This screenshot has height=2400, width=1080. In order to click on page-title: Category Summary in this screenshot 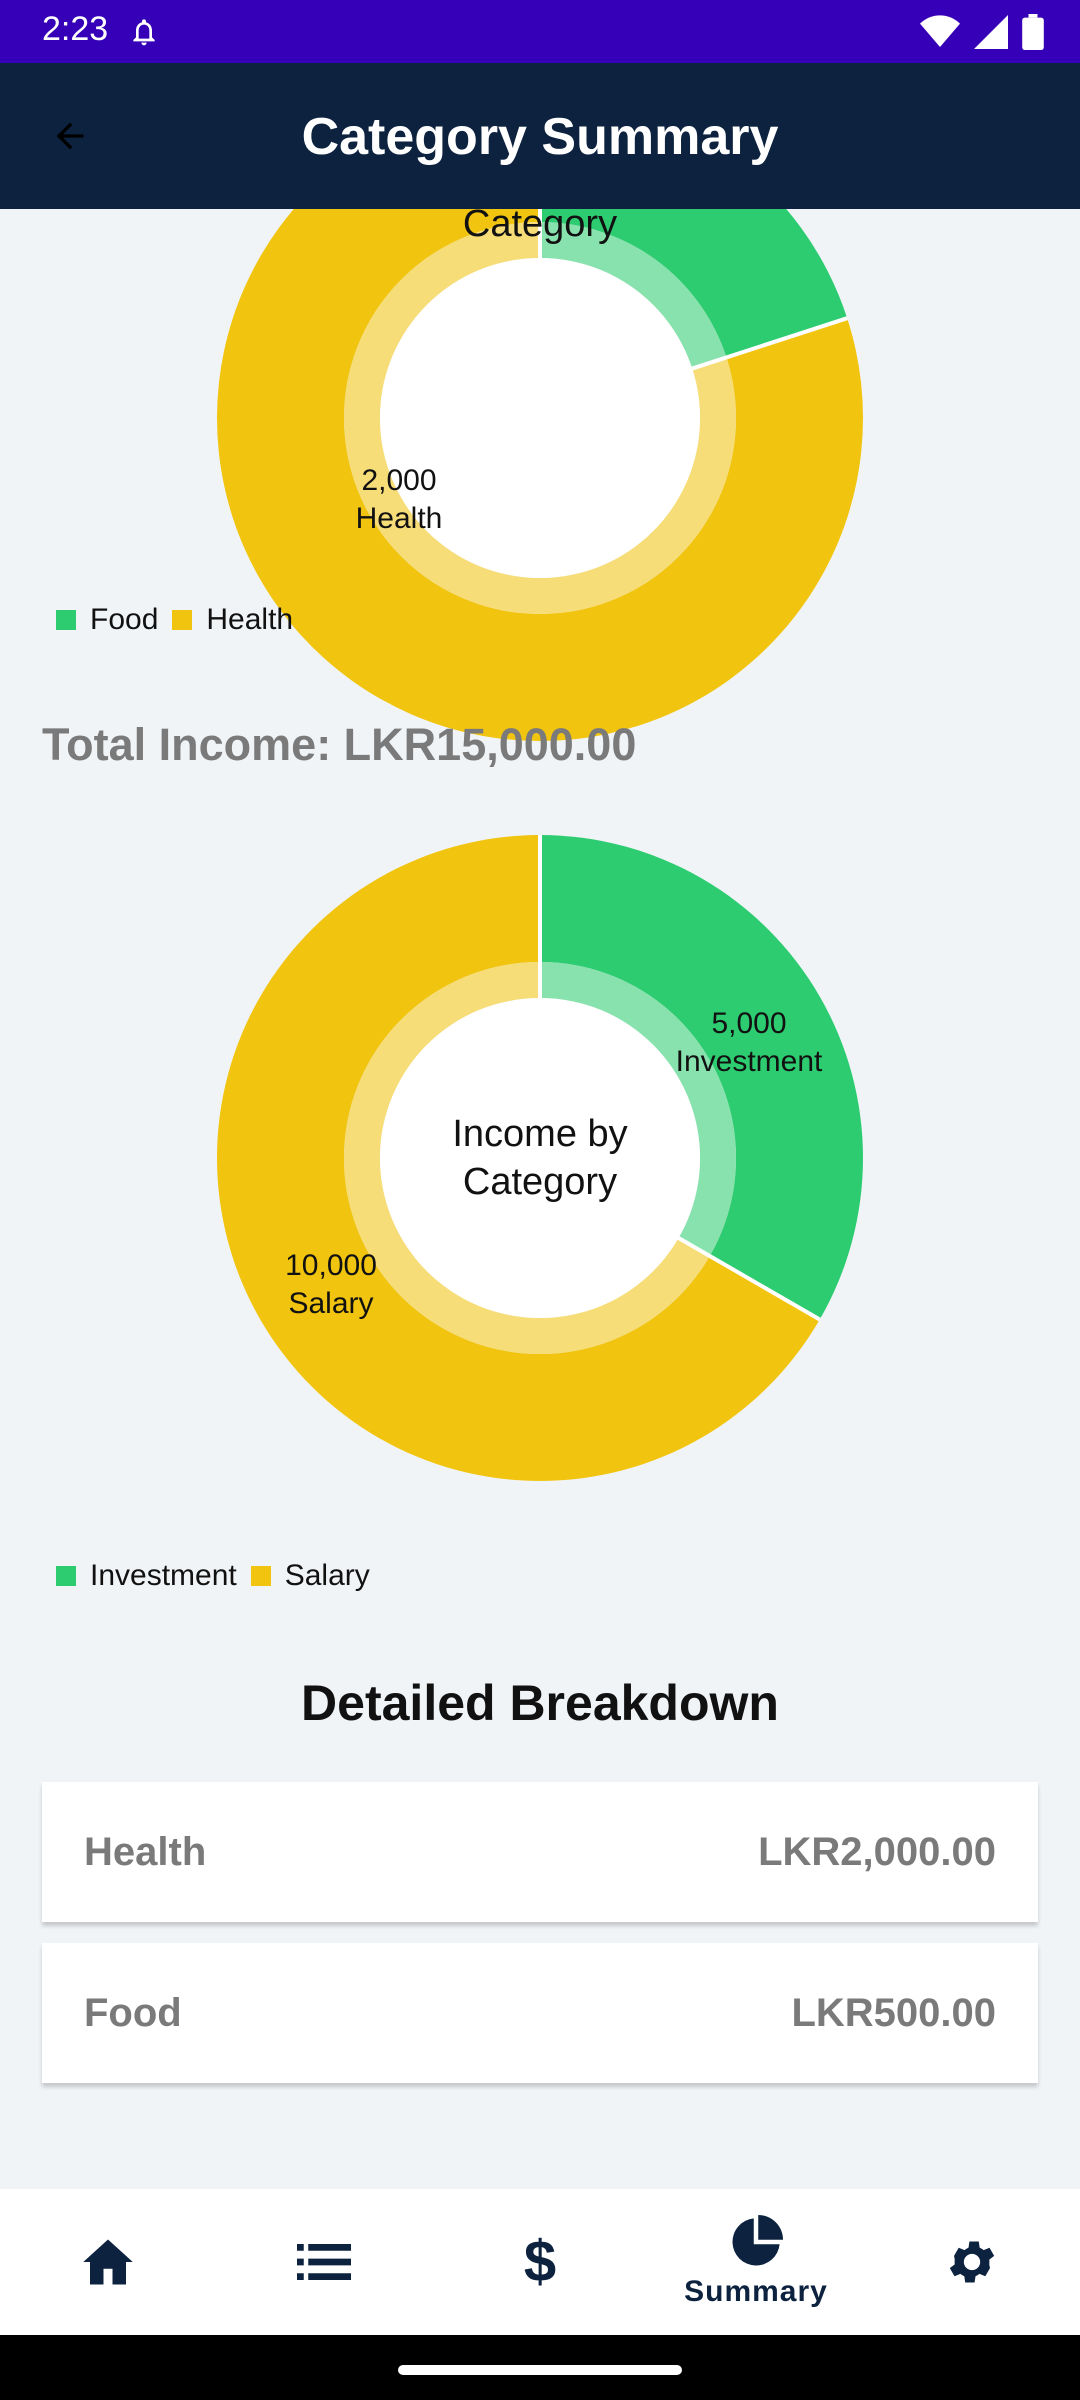, I will do `click(540, 137)`.